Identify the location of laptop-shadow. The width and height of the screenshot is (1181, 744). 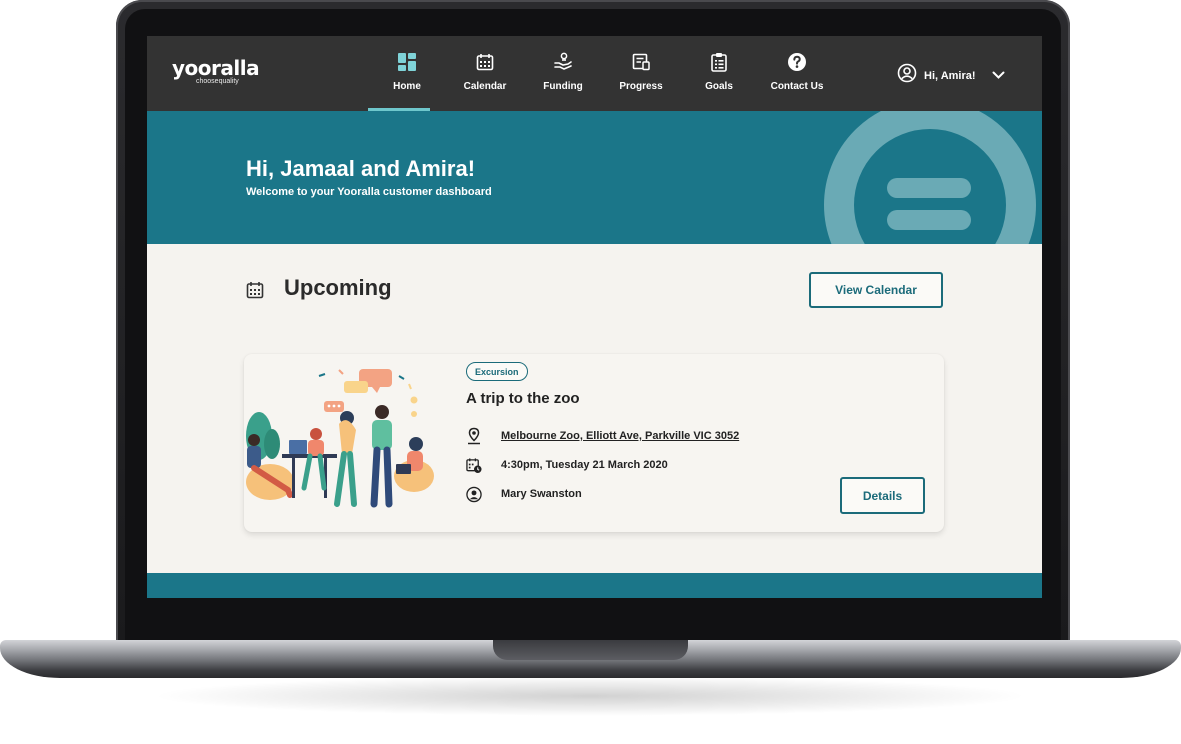
(590, 696).